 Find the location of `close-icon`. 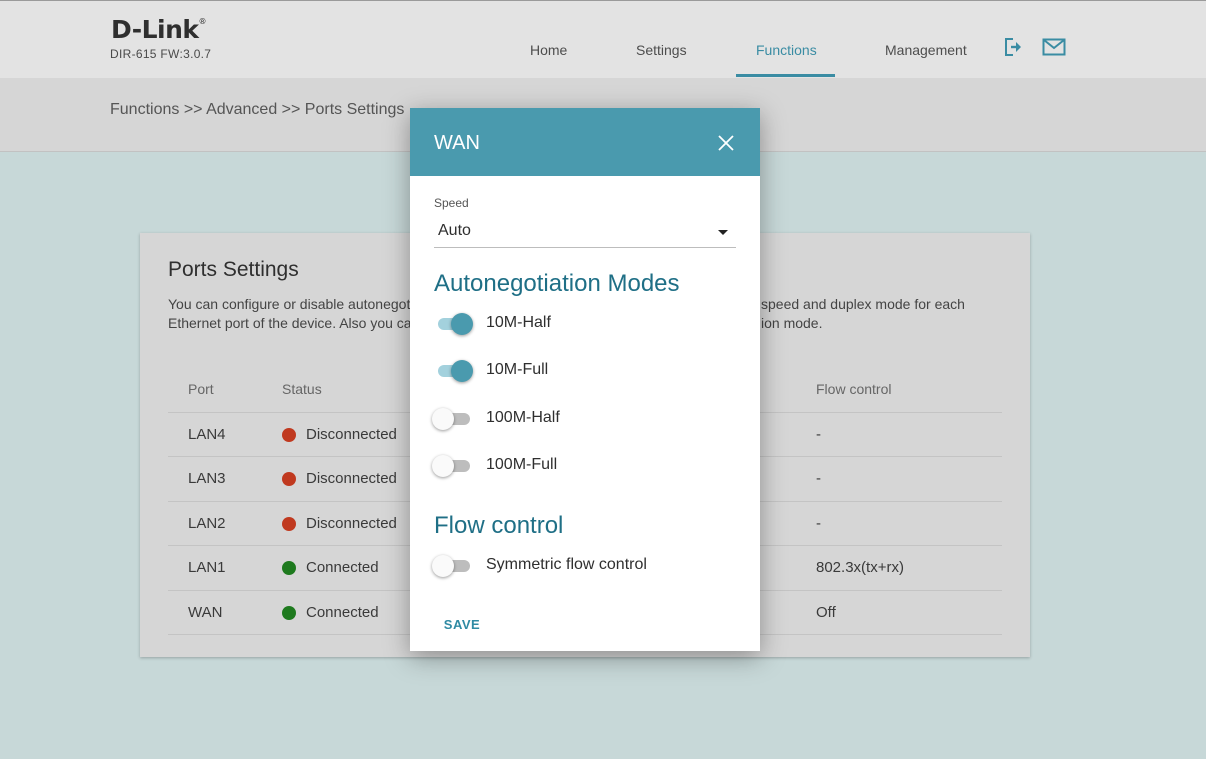

close-icon is located at coordinates (726, 143).